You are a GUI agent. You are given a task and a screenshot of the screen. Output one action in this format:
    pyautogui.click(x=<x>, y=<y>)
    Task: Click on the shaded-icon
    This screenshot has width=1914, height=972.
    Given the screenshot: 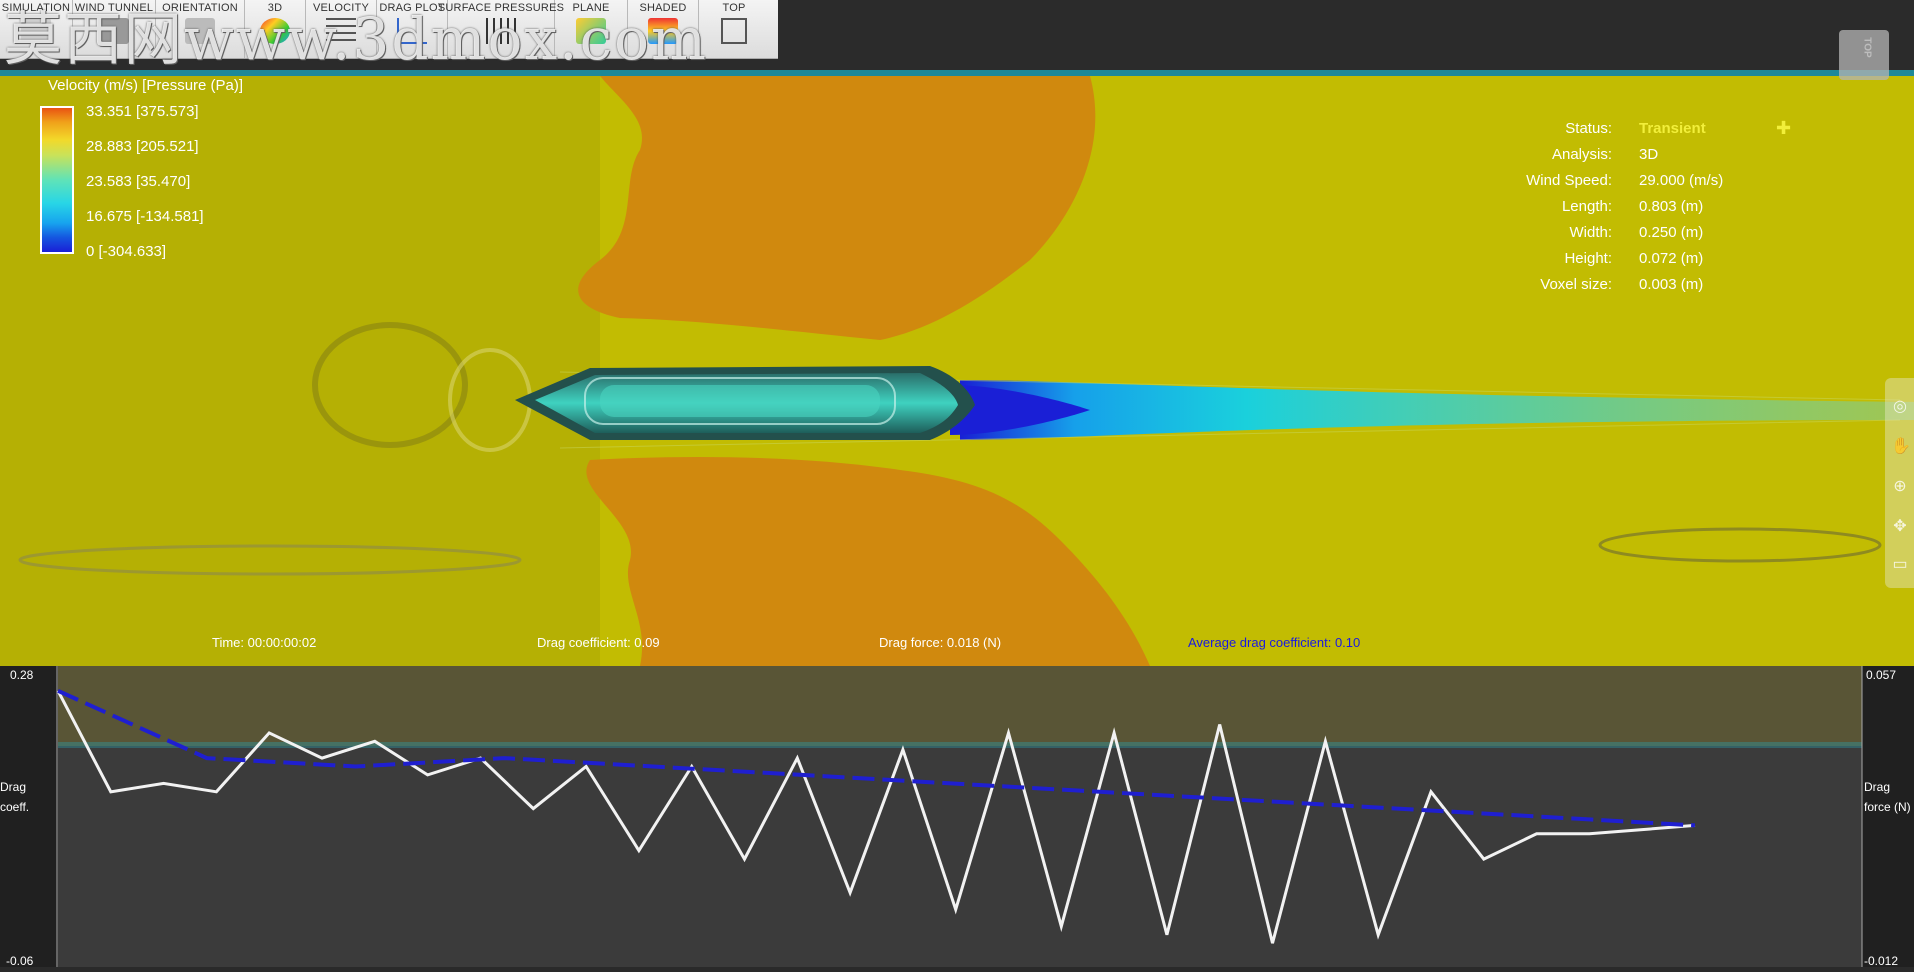 What is the action you would take?
    pyautogui.click(x=663, y=31)
    